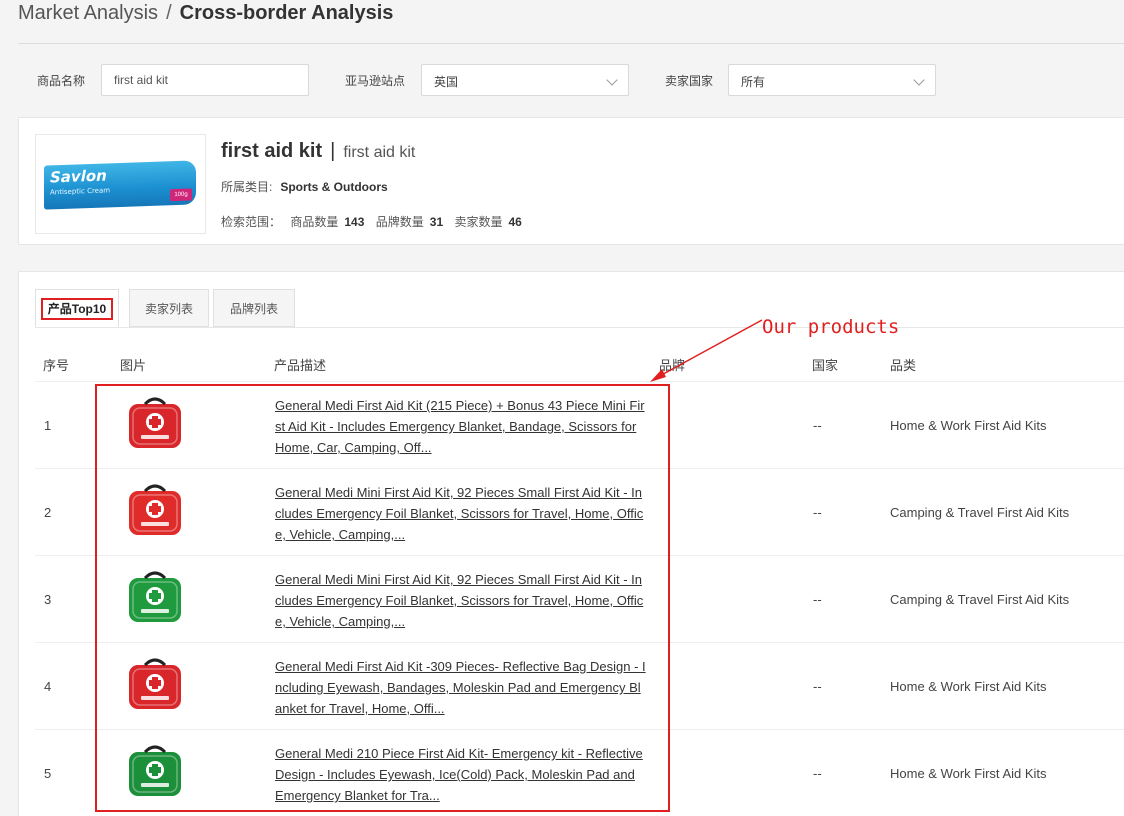 This screenshot has height=816, width=1124. I want to click on breadcrumb: Market Analysis / Cross-border Analysis, so click(205, 13).